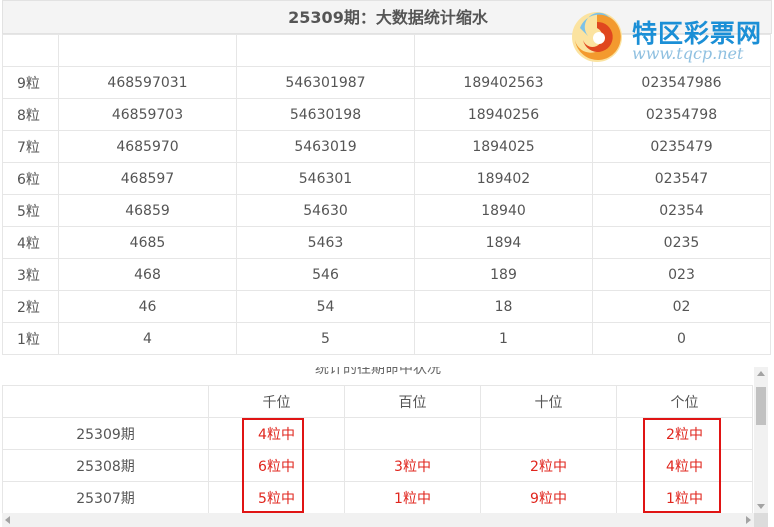  Describe the element at coordinates (147, 82) in the screenshot. I see `number-cell: 468597031` at that location.